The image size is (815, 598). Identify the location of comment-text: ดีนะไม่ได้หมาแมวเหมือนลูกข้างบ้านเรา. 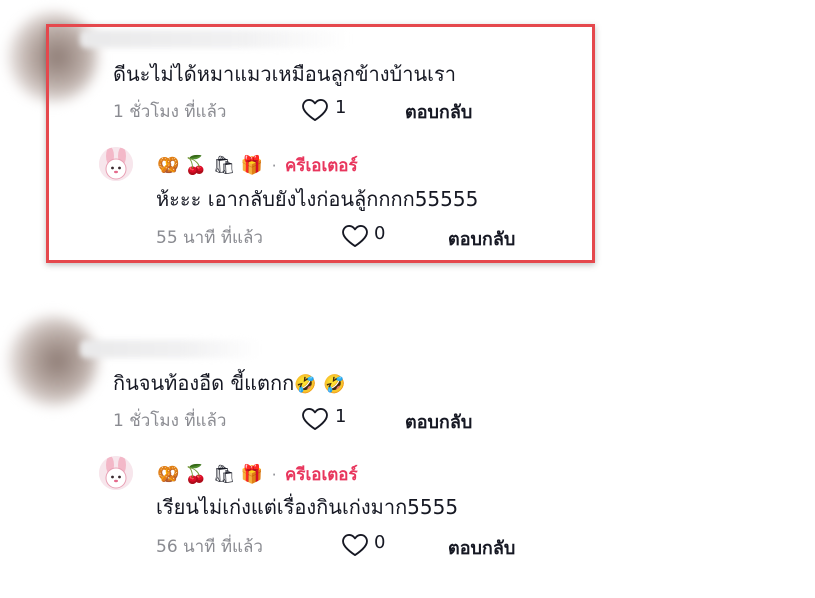
(284, 74).